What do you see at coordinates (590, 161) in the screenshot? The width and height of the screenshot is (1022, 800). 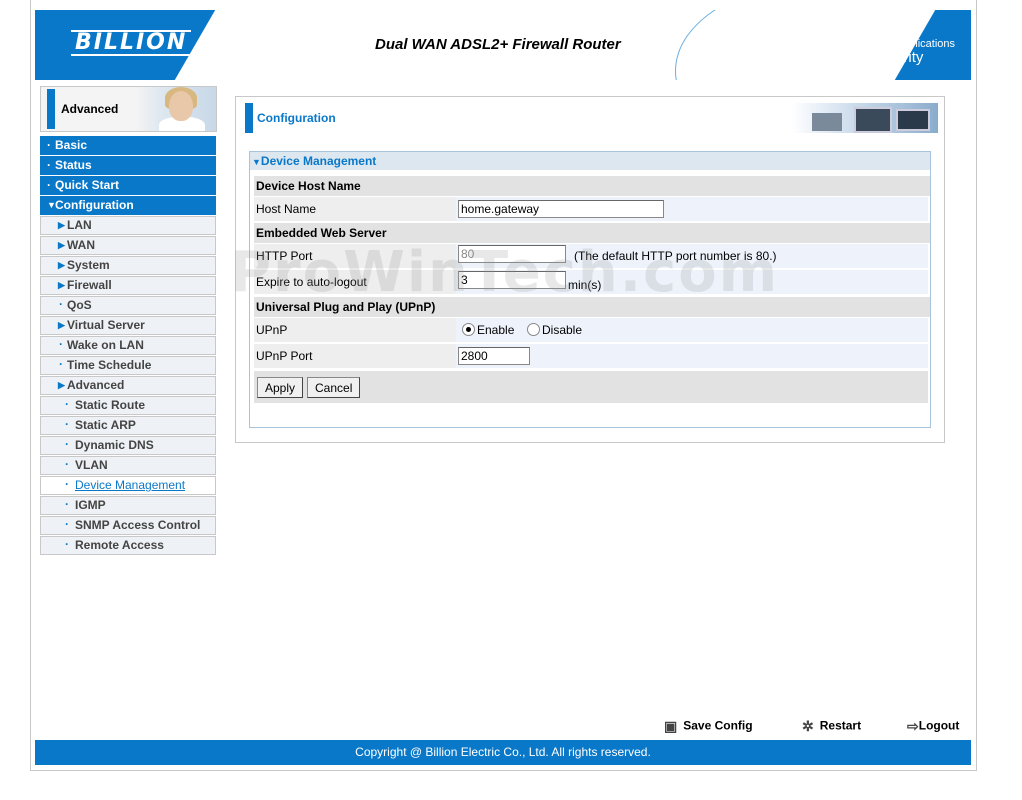 I see `section-header: ▼Device Management` at bounding box center [590, 161].